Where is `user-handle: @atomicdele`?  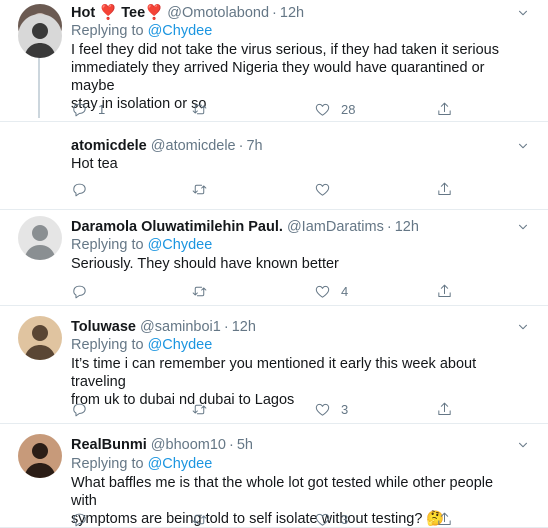
user-handle: @atomicdele is located at coordinates (193, 146).